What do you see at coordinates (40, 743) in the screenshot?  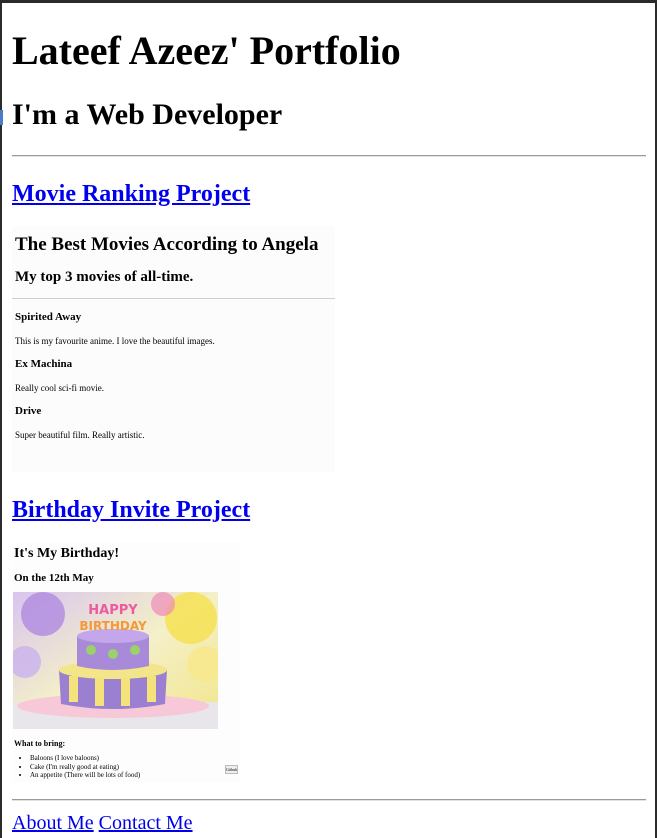 I see `what-to-bring-heading: What to bring:` at bounding box center [40, 743].